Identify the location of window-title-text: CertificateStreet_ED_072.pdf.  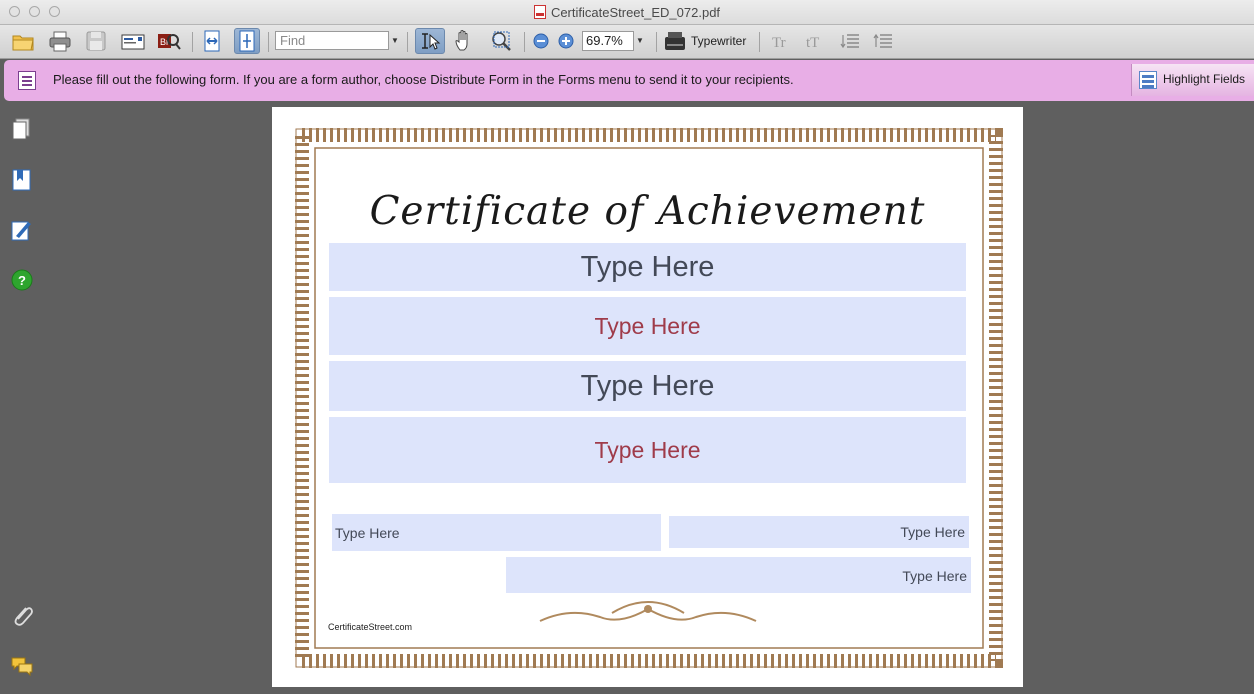
(635, 12).